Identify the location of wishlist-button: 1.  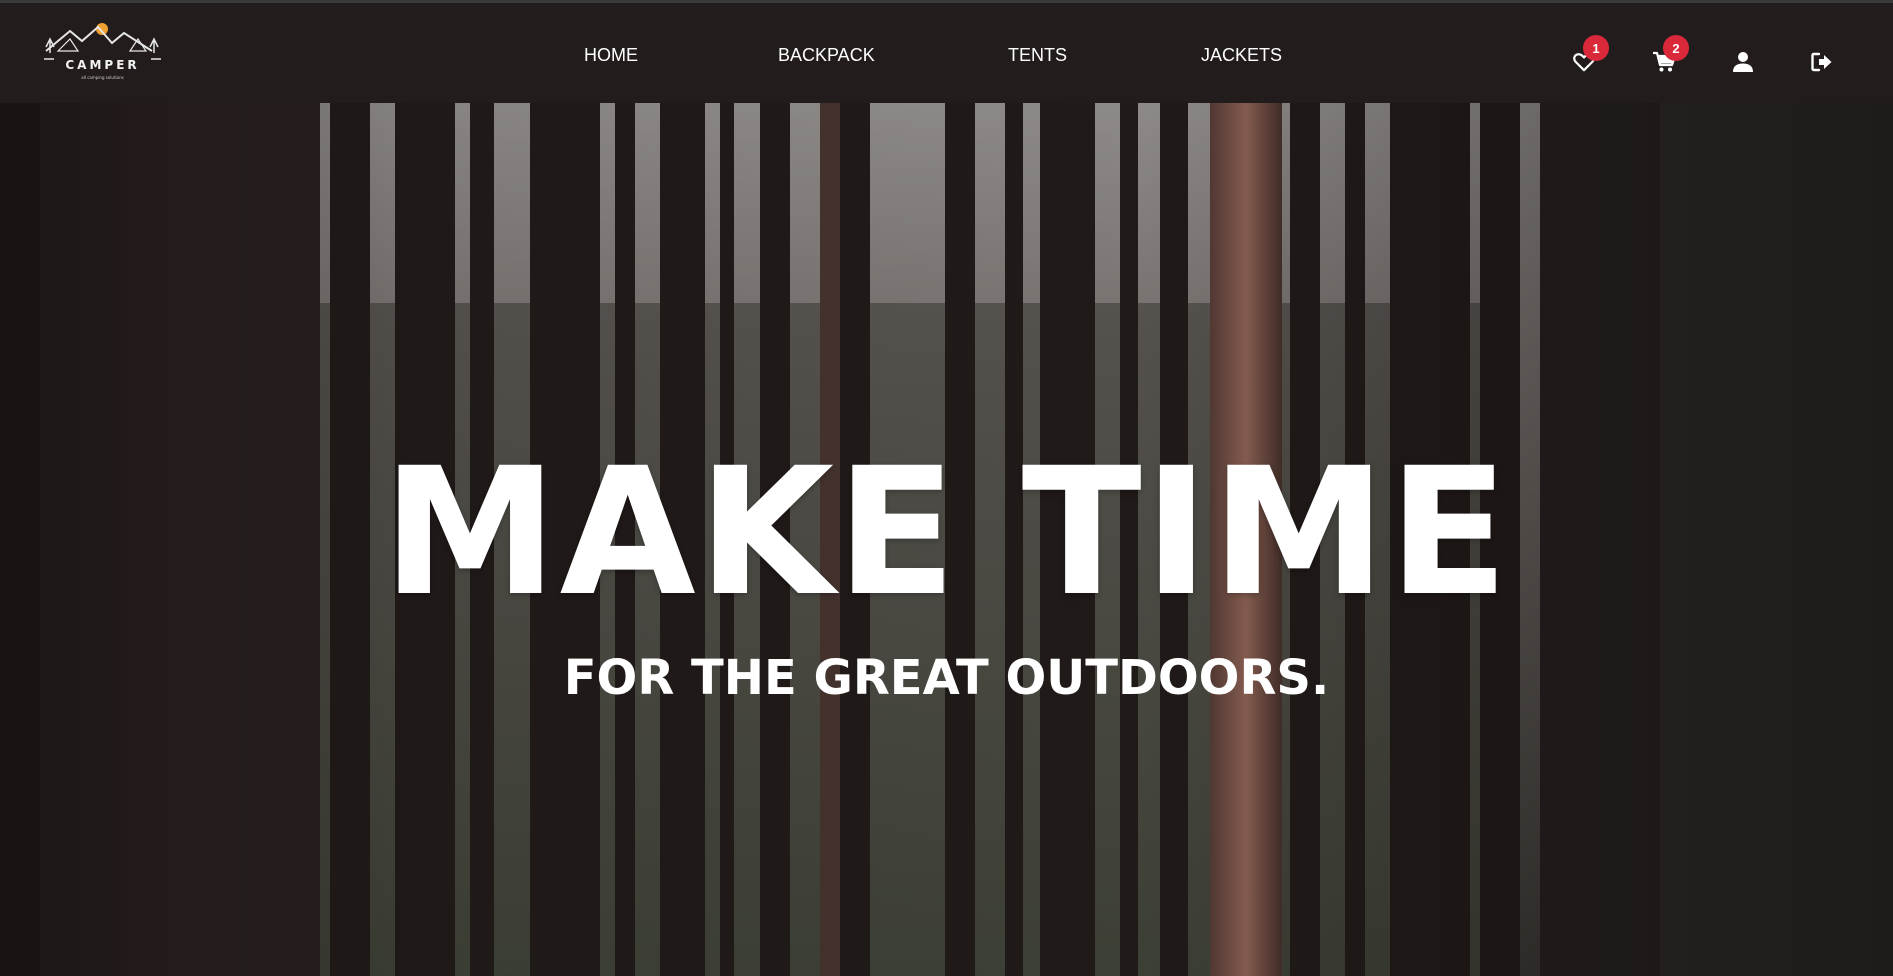
(1590, 55).